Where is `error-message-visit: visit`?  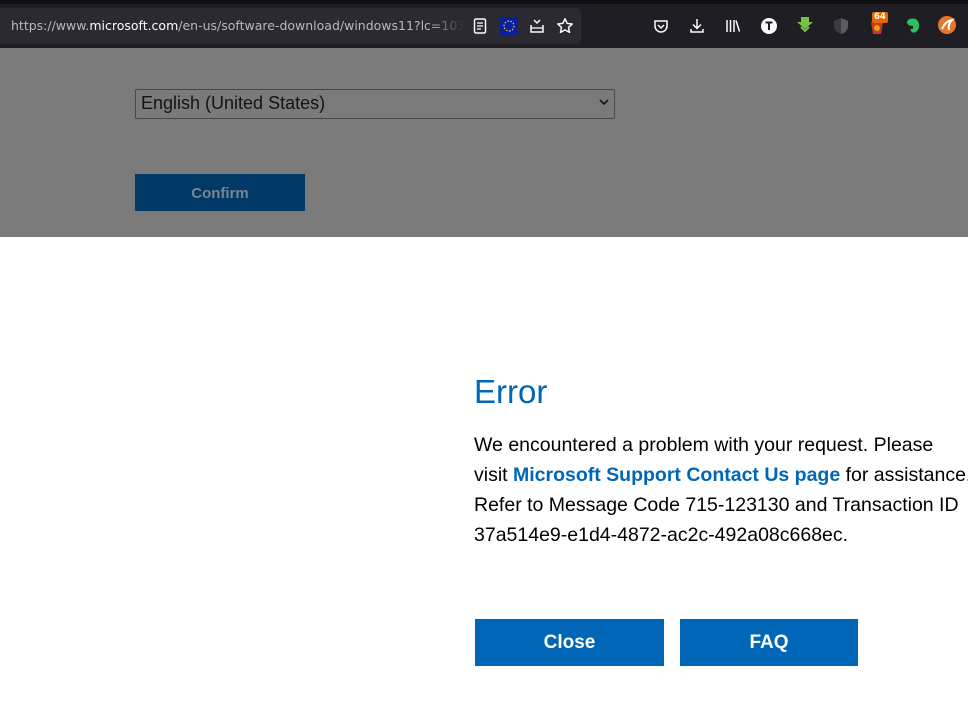 error-message-visit: visit is located at coordinates (493, 475).